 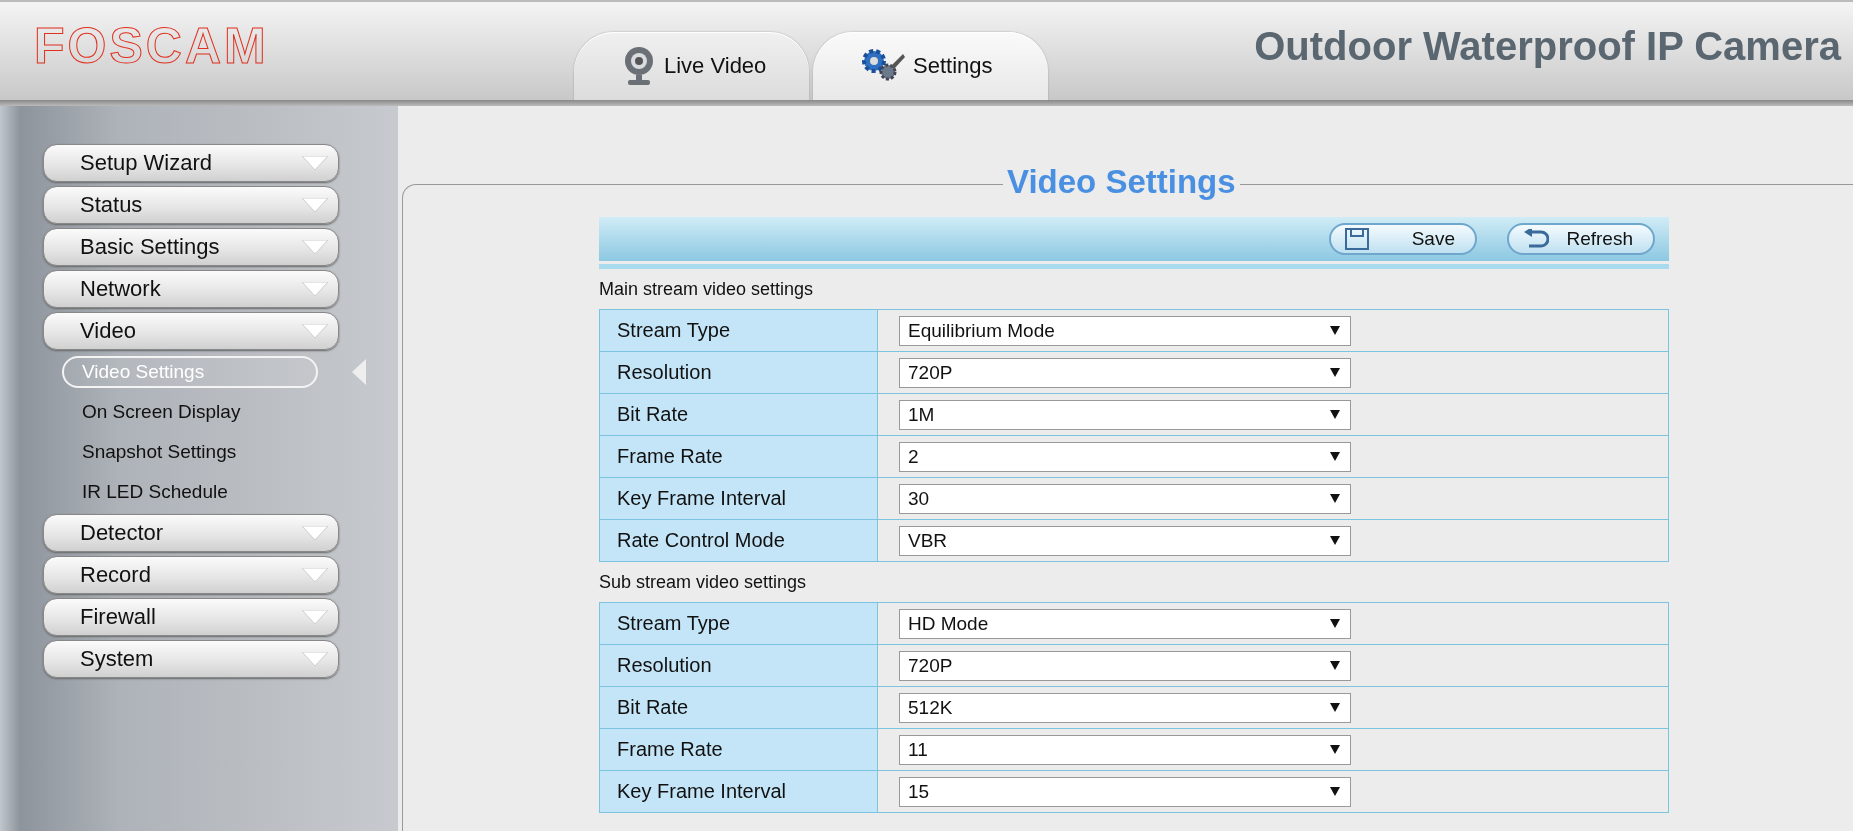 I want to click on save-button: Save, so click(x=1403, y=239).